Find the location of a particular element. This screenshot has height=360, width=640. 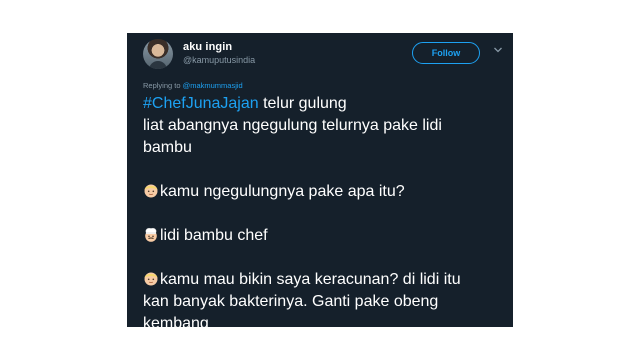

author-handle: @kamuputusindia is located at coordinates (219, 60).